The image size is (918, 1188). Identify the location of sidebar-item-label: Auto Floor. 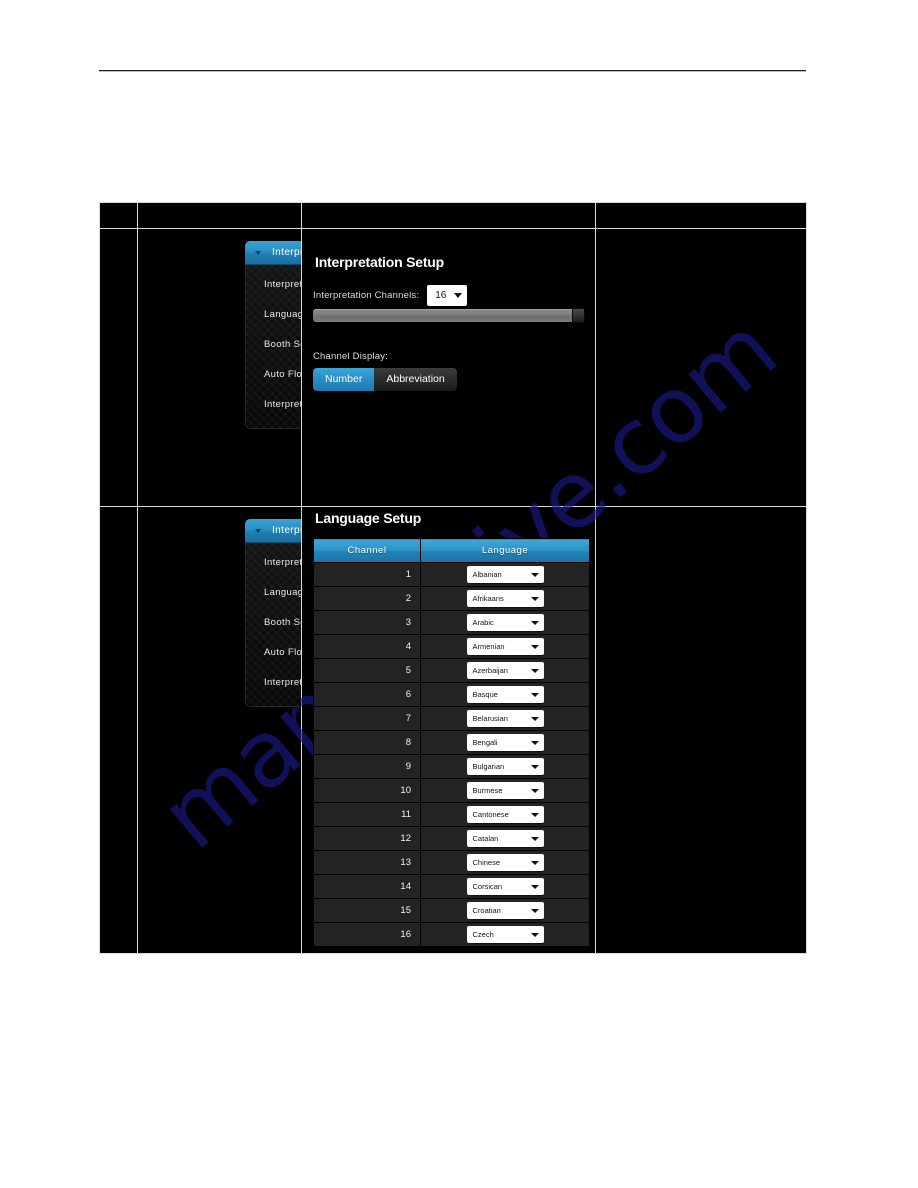
(282, 374).